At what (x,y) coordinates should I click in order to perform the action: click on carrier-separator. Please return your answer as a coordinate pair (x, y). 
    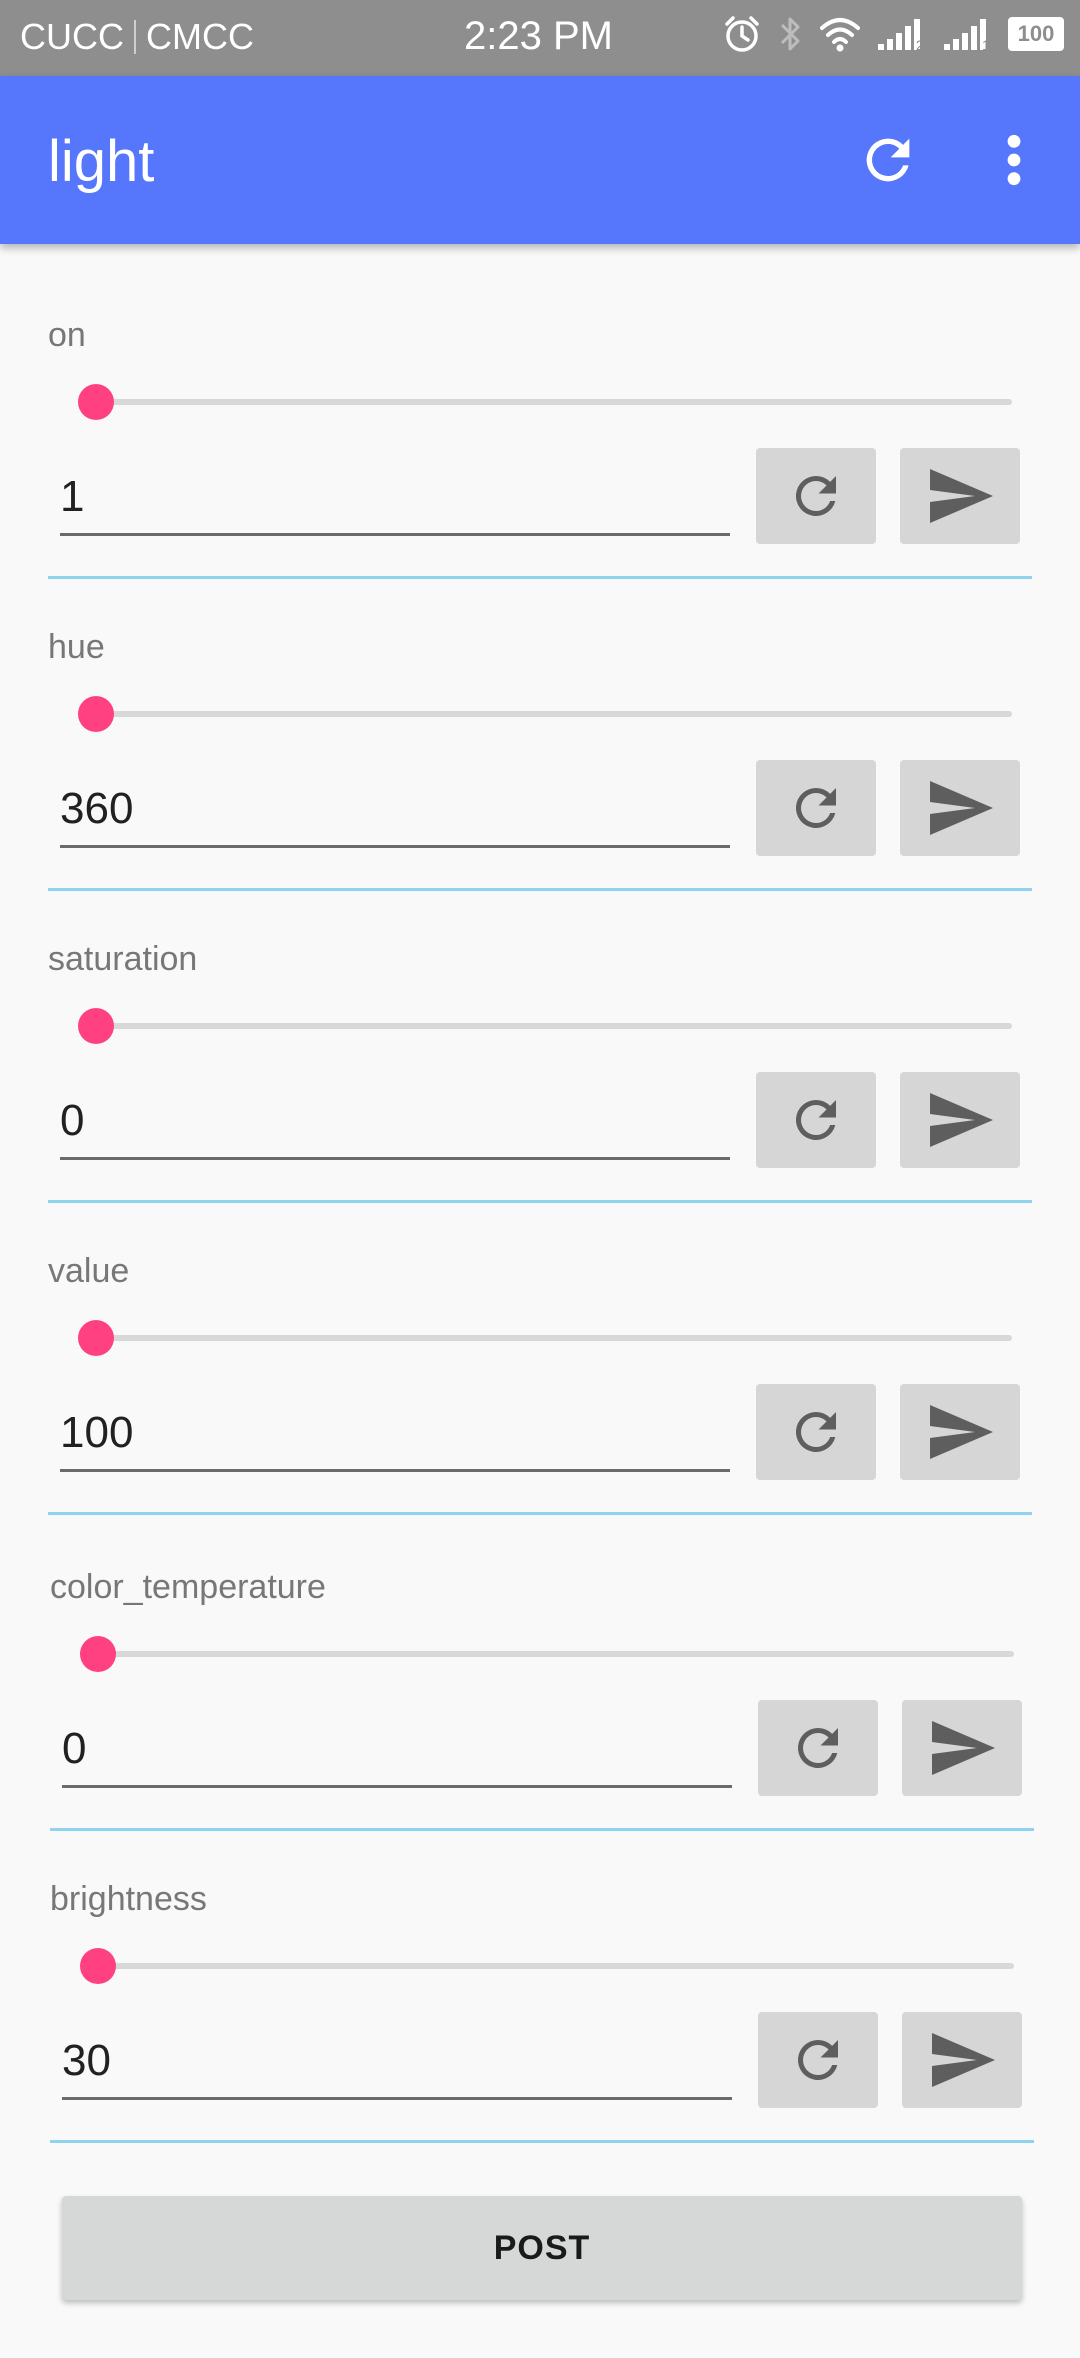
    Looking at the image, I should click on (135, 37).